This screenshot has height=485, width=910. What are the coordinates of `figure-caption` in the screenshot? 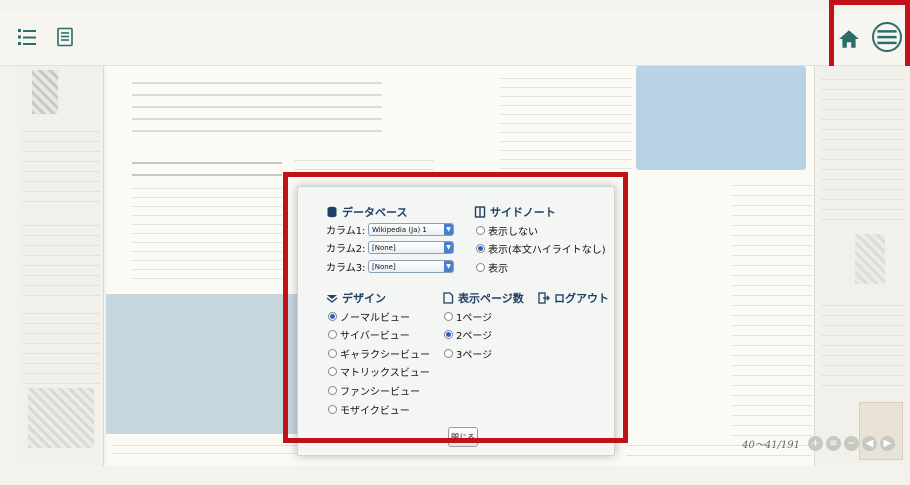 It's located at (205, 448).